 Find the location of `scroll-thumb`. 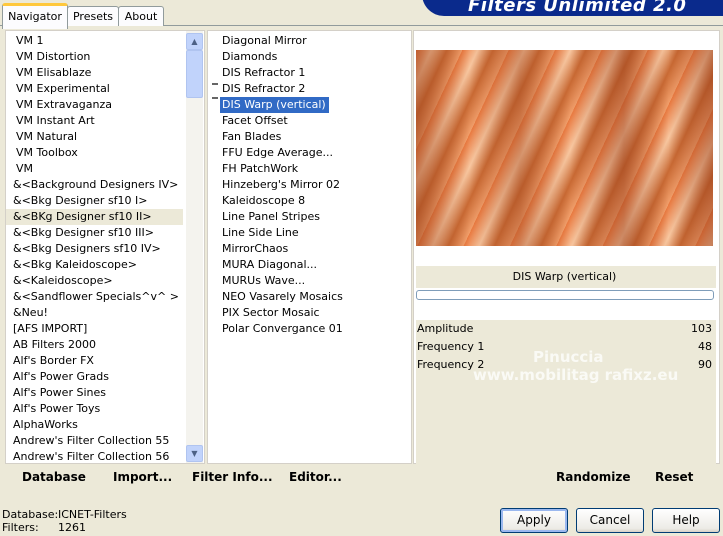

scroll-thumb is located at coordinates (194, 74).